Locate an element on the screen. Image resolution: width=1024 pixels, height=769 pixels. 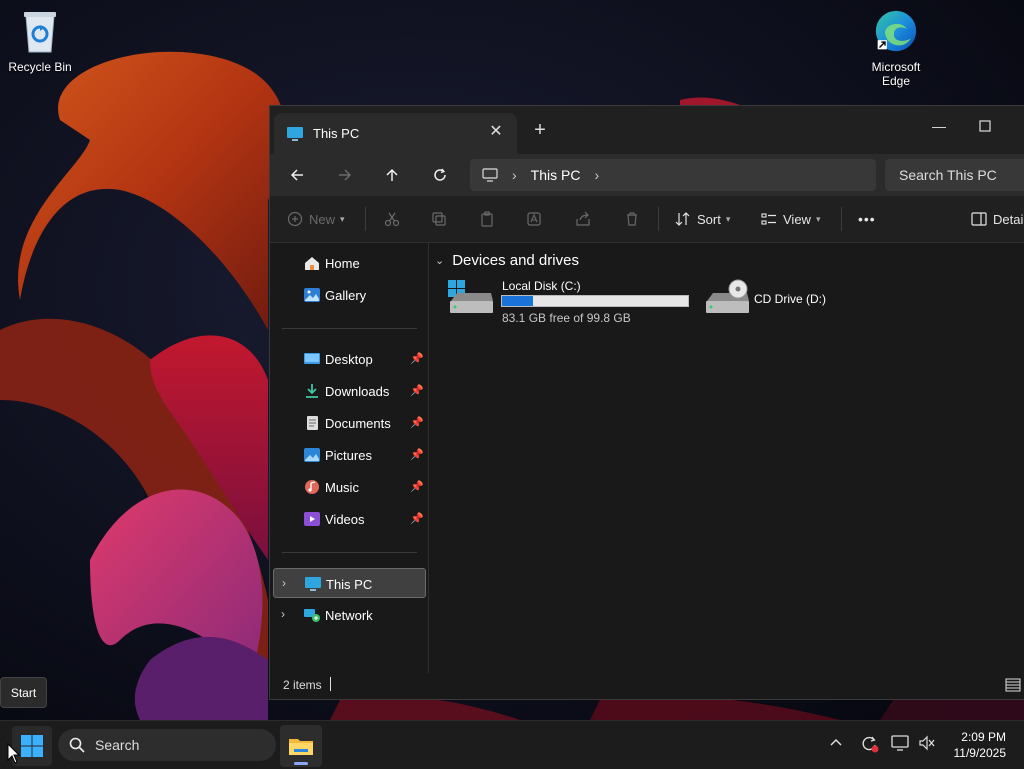
volume-icon is located at coordinates (927, 744).